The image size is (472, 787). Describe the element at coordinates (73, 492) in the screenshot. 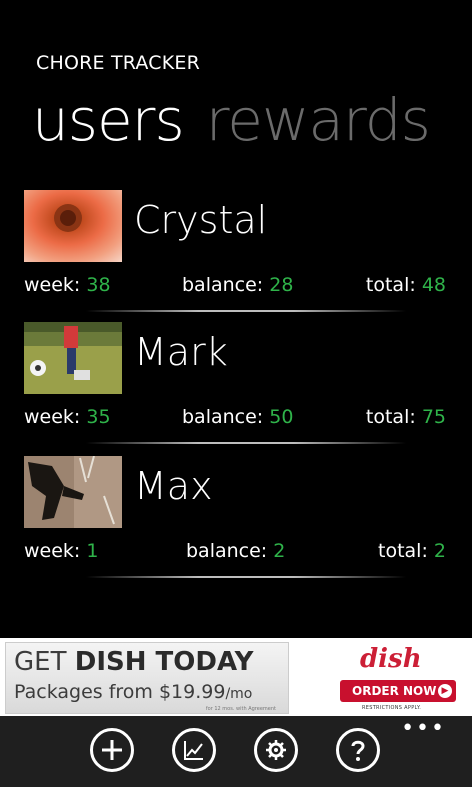

I see `shadow-photo` at that location.